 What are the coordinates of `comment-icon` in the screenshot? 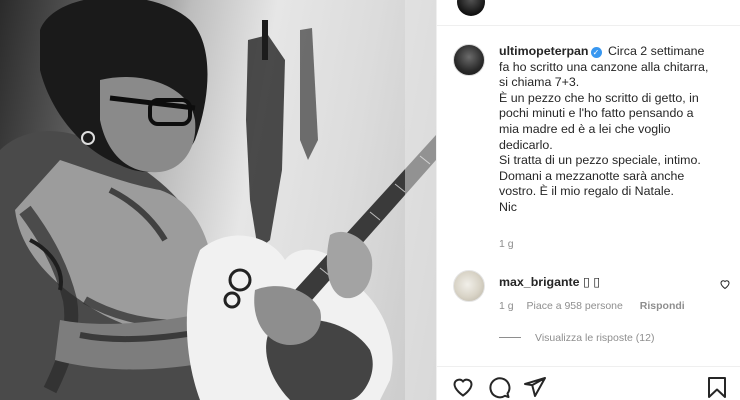 It's located at (499, 387).